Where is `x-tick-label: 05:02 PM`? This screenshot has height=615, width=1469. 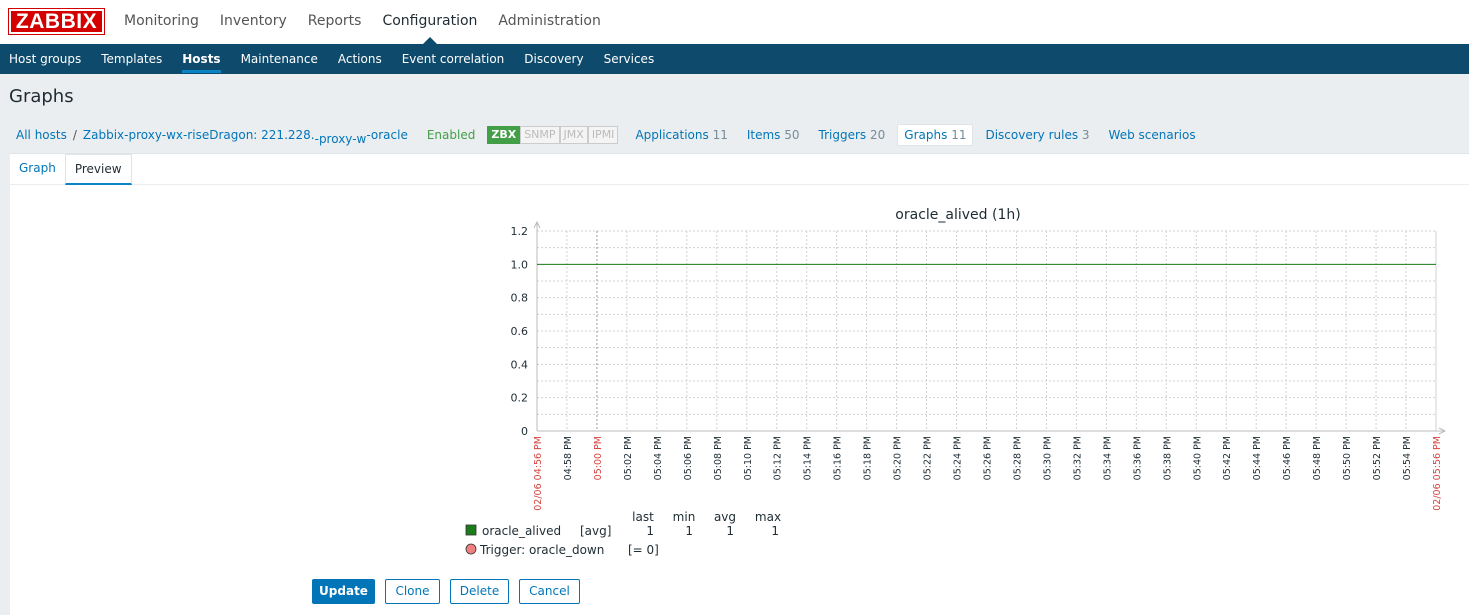
x-tick-label: 05:02 PM is located at coordinates (628, 458).